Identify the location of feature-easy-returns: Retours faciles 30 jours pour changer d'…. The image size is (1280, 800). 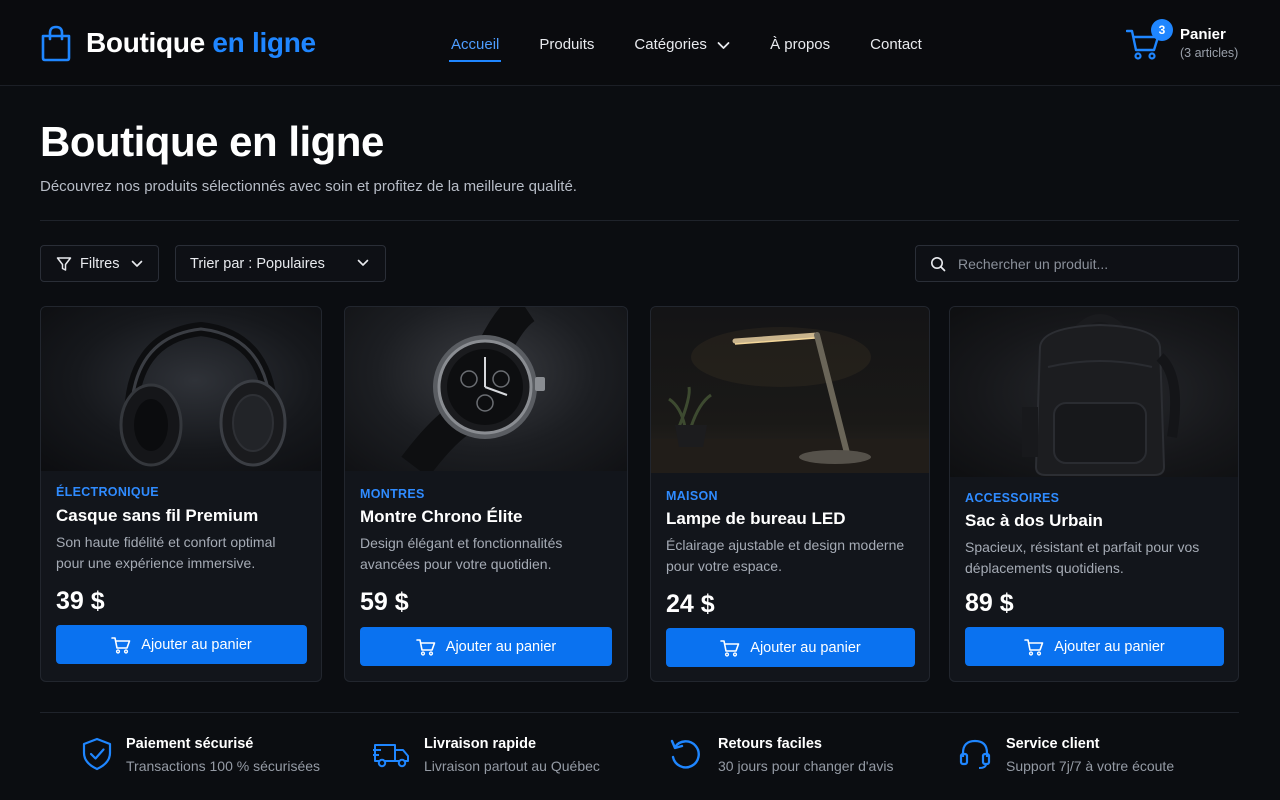
(793, 757).